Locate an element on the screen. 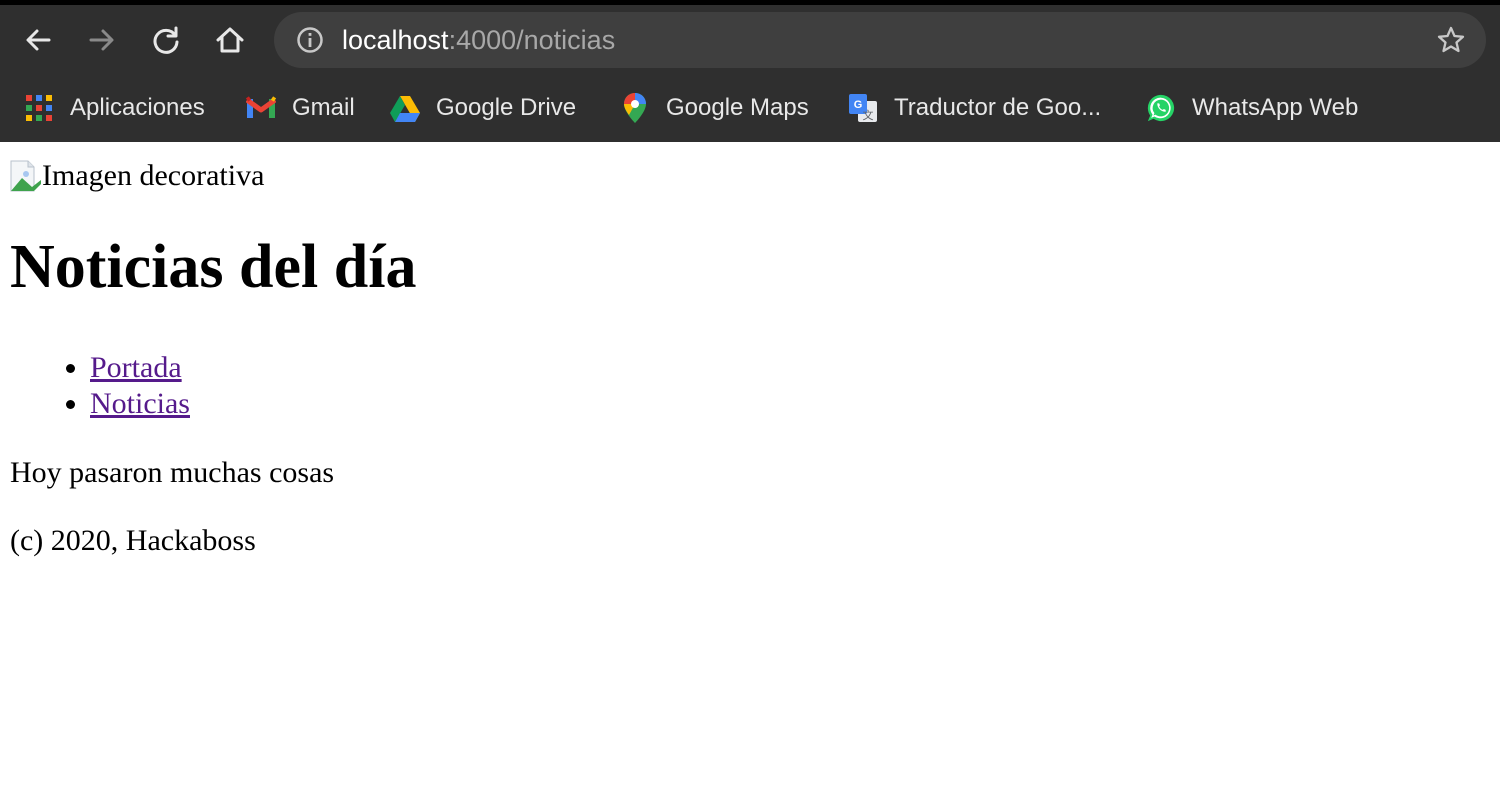 The height and width of the screenshot is (802, 1500). reload-button is located at coordinates (166, 40).